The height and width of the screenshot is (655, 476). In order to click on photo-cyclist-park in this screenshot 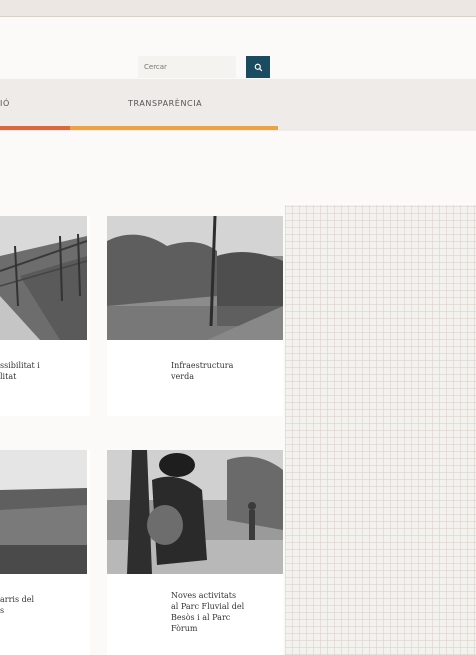, I will do `click(195, 512)`.